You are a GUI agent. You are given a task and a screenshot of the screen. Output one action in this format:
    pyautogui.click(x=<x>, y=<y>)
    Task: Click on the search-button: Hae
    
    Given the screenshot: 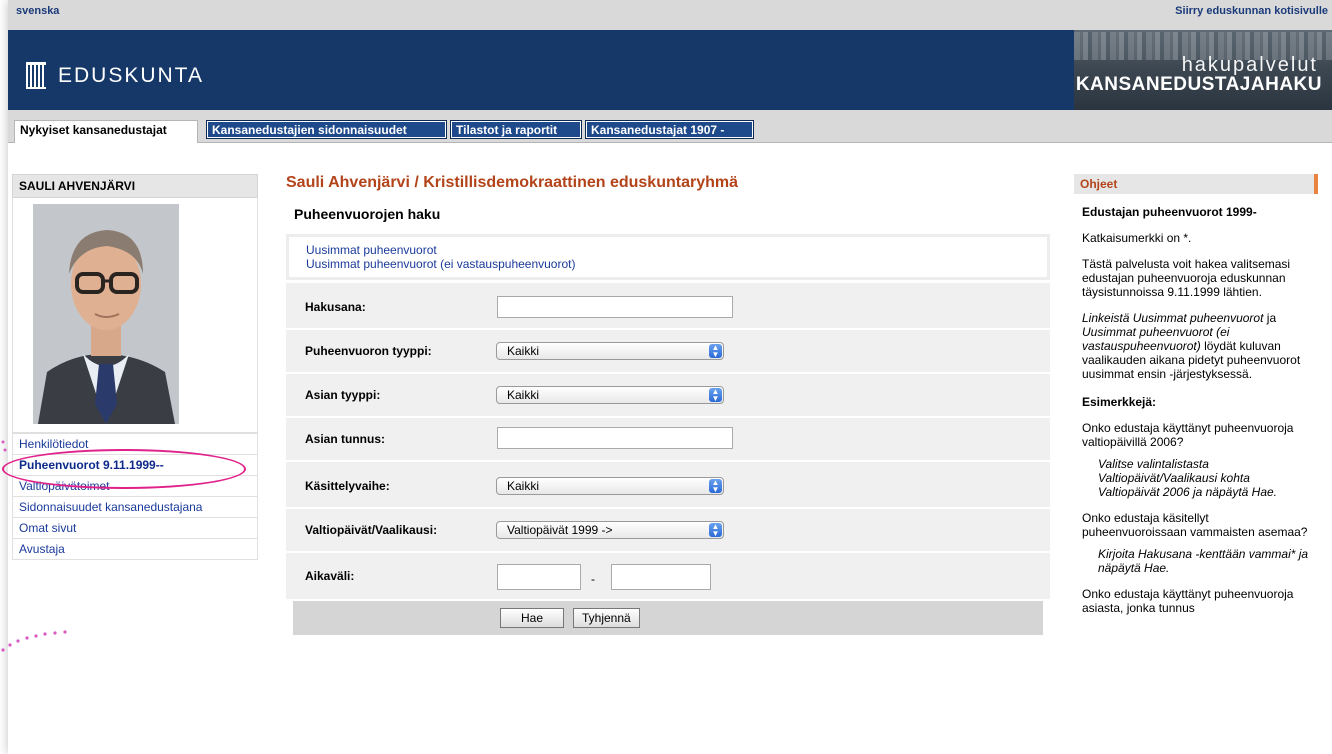 What is the action you would take?
    pyautogui.click(x=532, y=618)
    